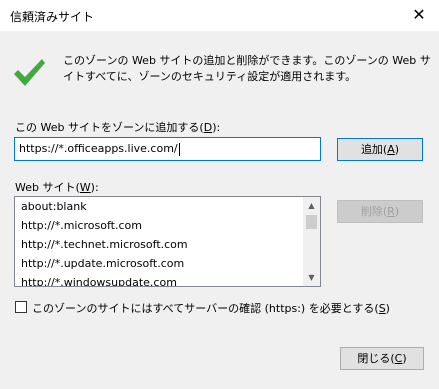  Describe the element at coordinates (179, 149) in the screenshot. I see `text-caret` at that location.